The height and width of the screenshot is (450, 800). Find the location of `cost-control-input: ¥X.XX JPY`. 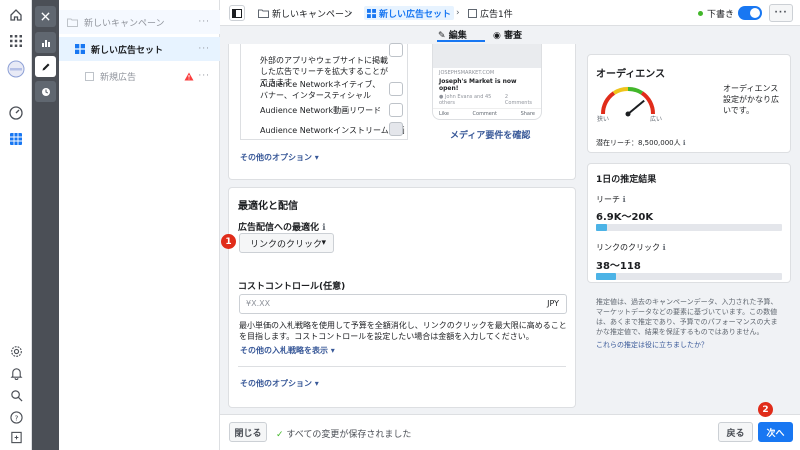

cost-control-input: ¥X.XX JPY is located at coordinates (403, 304).